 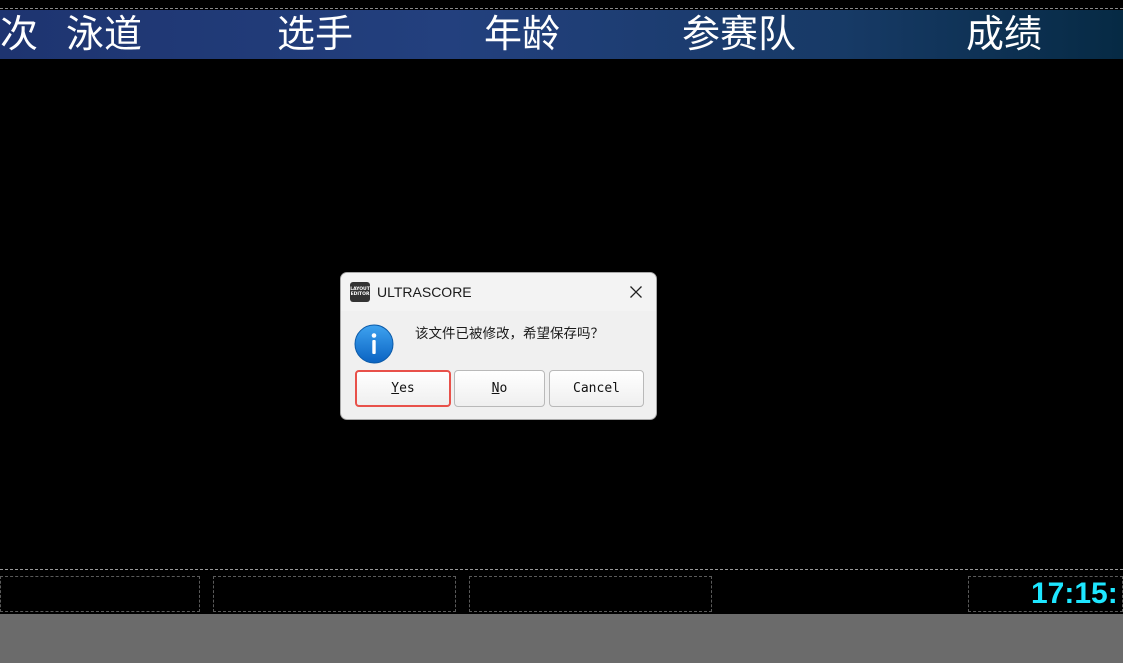 What do you see at coordinates (315, 34) in the screenshot?
I see `header-col-swimmer: 选手` at bounding box center [315, 34].